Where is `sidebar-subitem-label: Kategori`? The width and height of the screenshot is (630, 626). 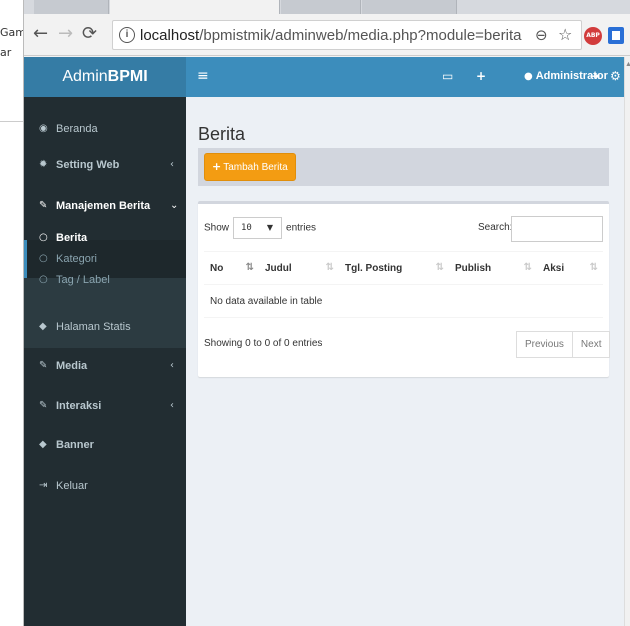
sidebar-subitem-label: Kategori is located at coordinates (76, 259).